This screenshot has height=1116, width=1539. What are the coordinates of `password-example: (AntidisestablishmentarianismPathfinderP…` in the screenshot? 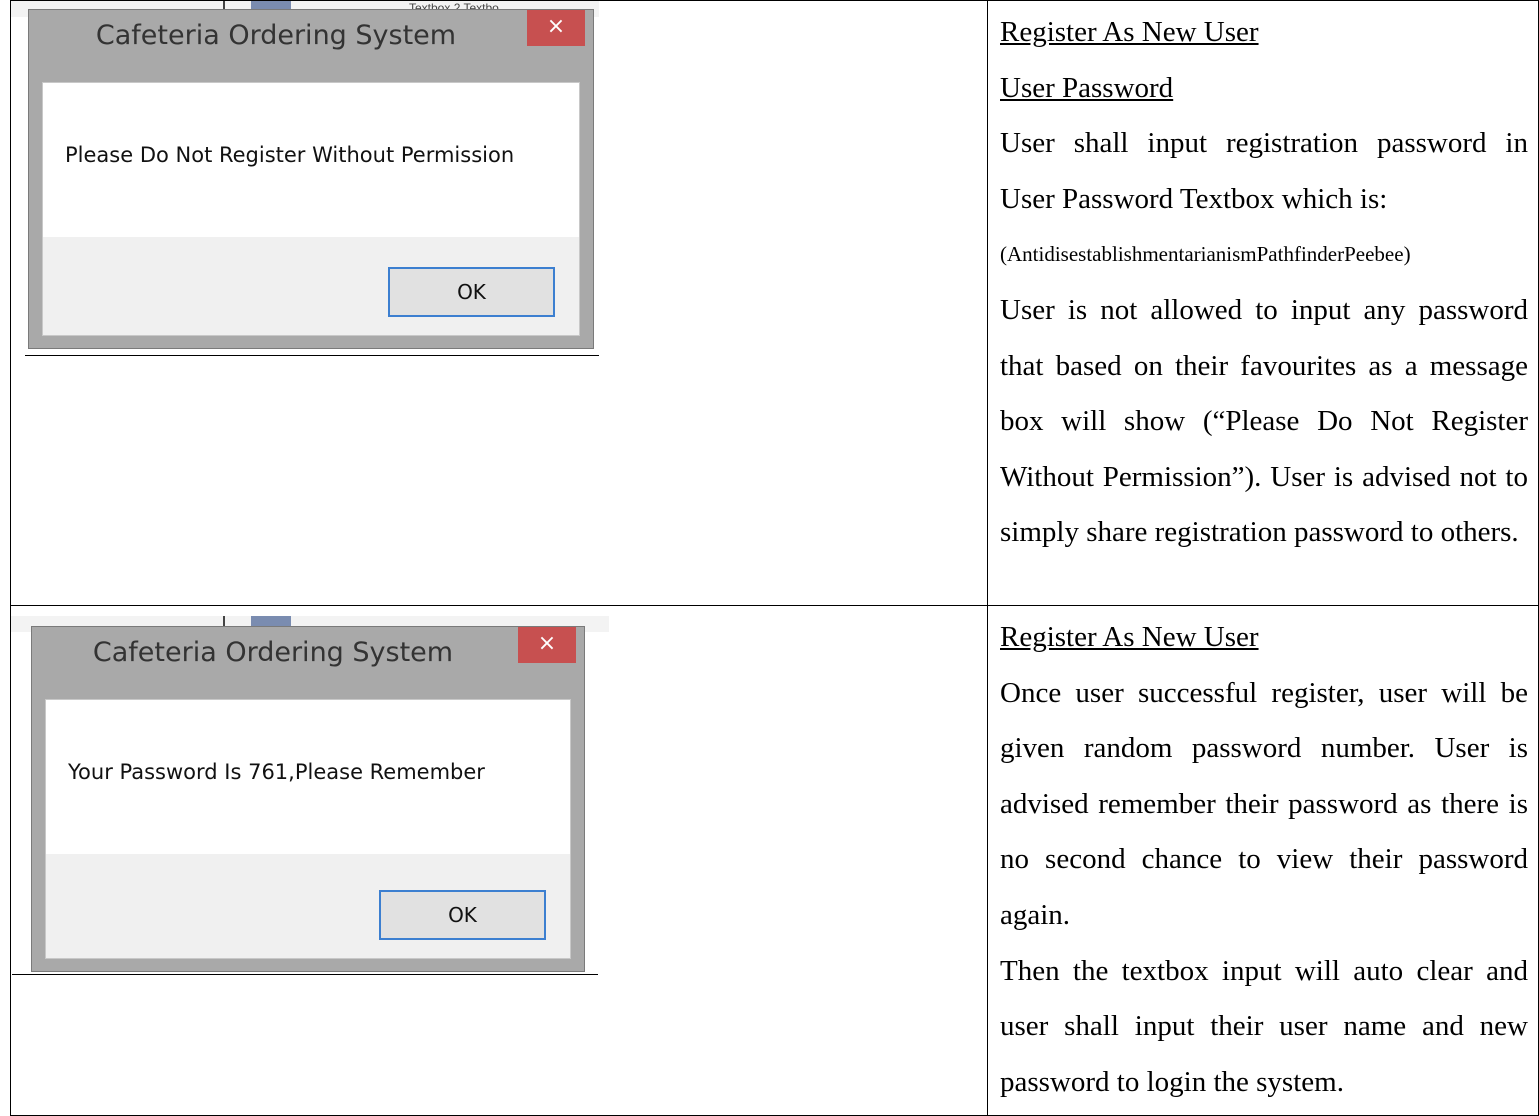 It's located at (1205, 254).